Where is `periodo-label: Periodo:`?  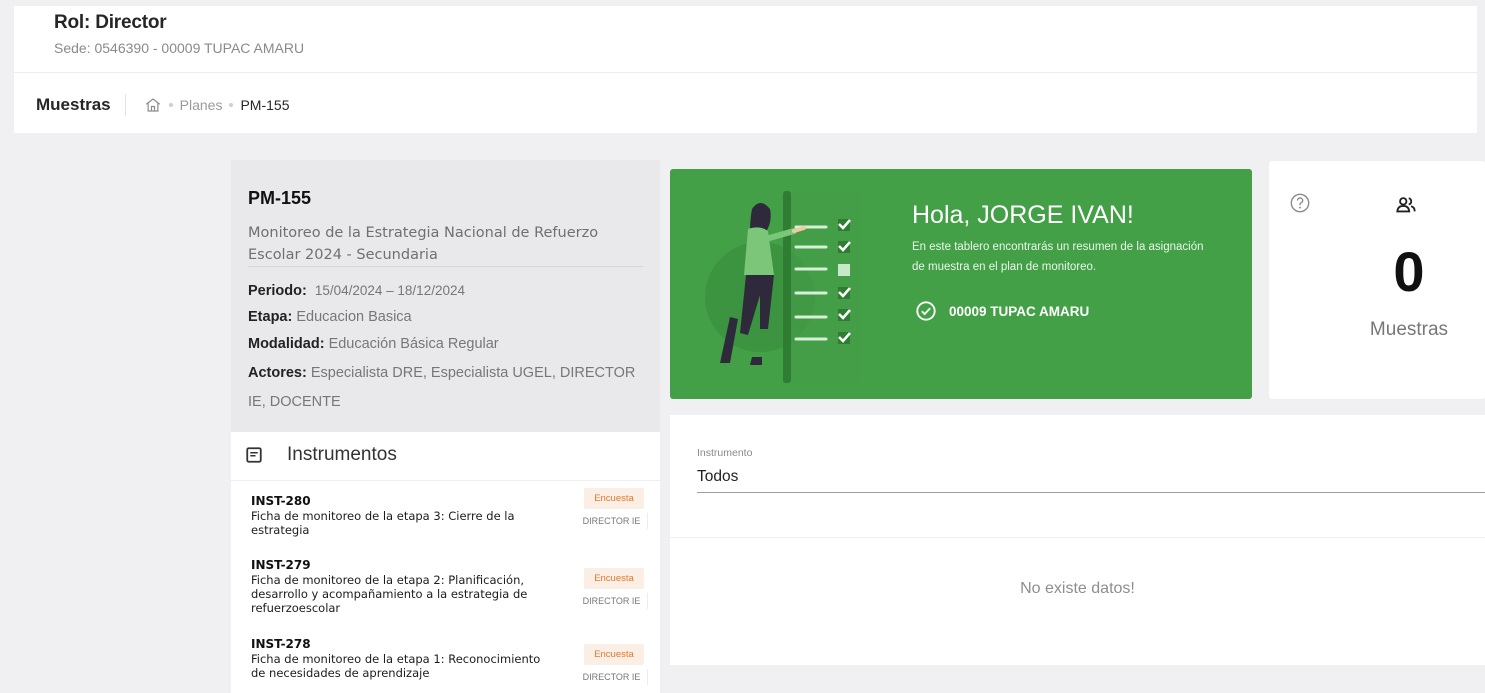
periodo-label: Periodo: is located at coordinates (277, 291).